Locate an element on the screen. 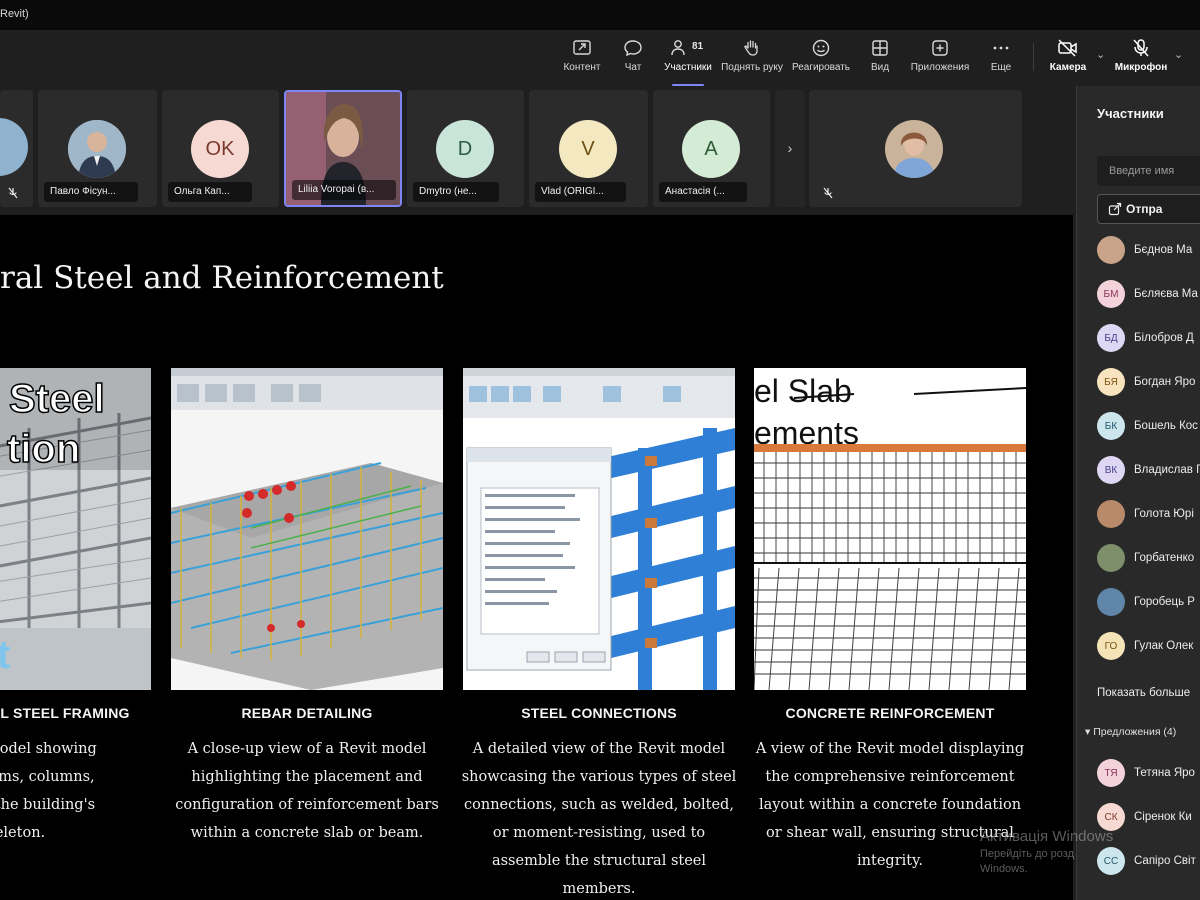 This screenshot has height=900, width=1200. show-more-link: Показать больше is located at coordinates (1143, 693).